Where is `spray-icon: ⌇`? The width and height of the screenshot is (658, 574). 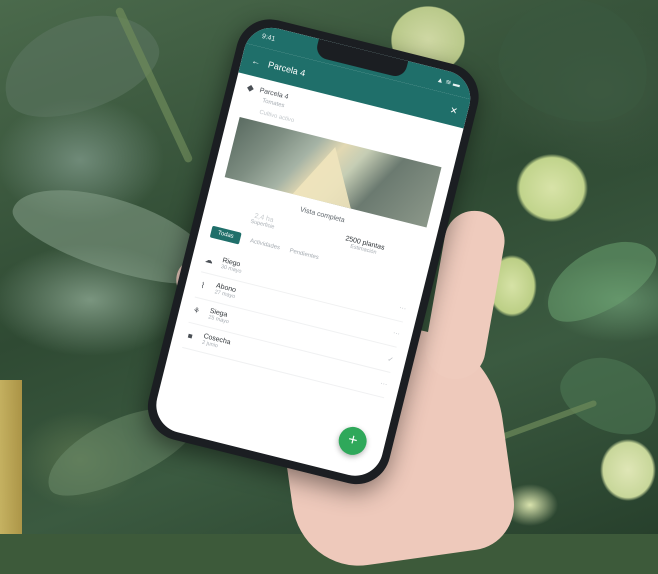
spray-icon: ⌇ is located at coordinates (202, 285).